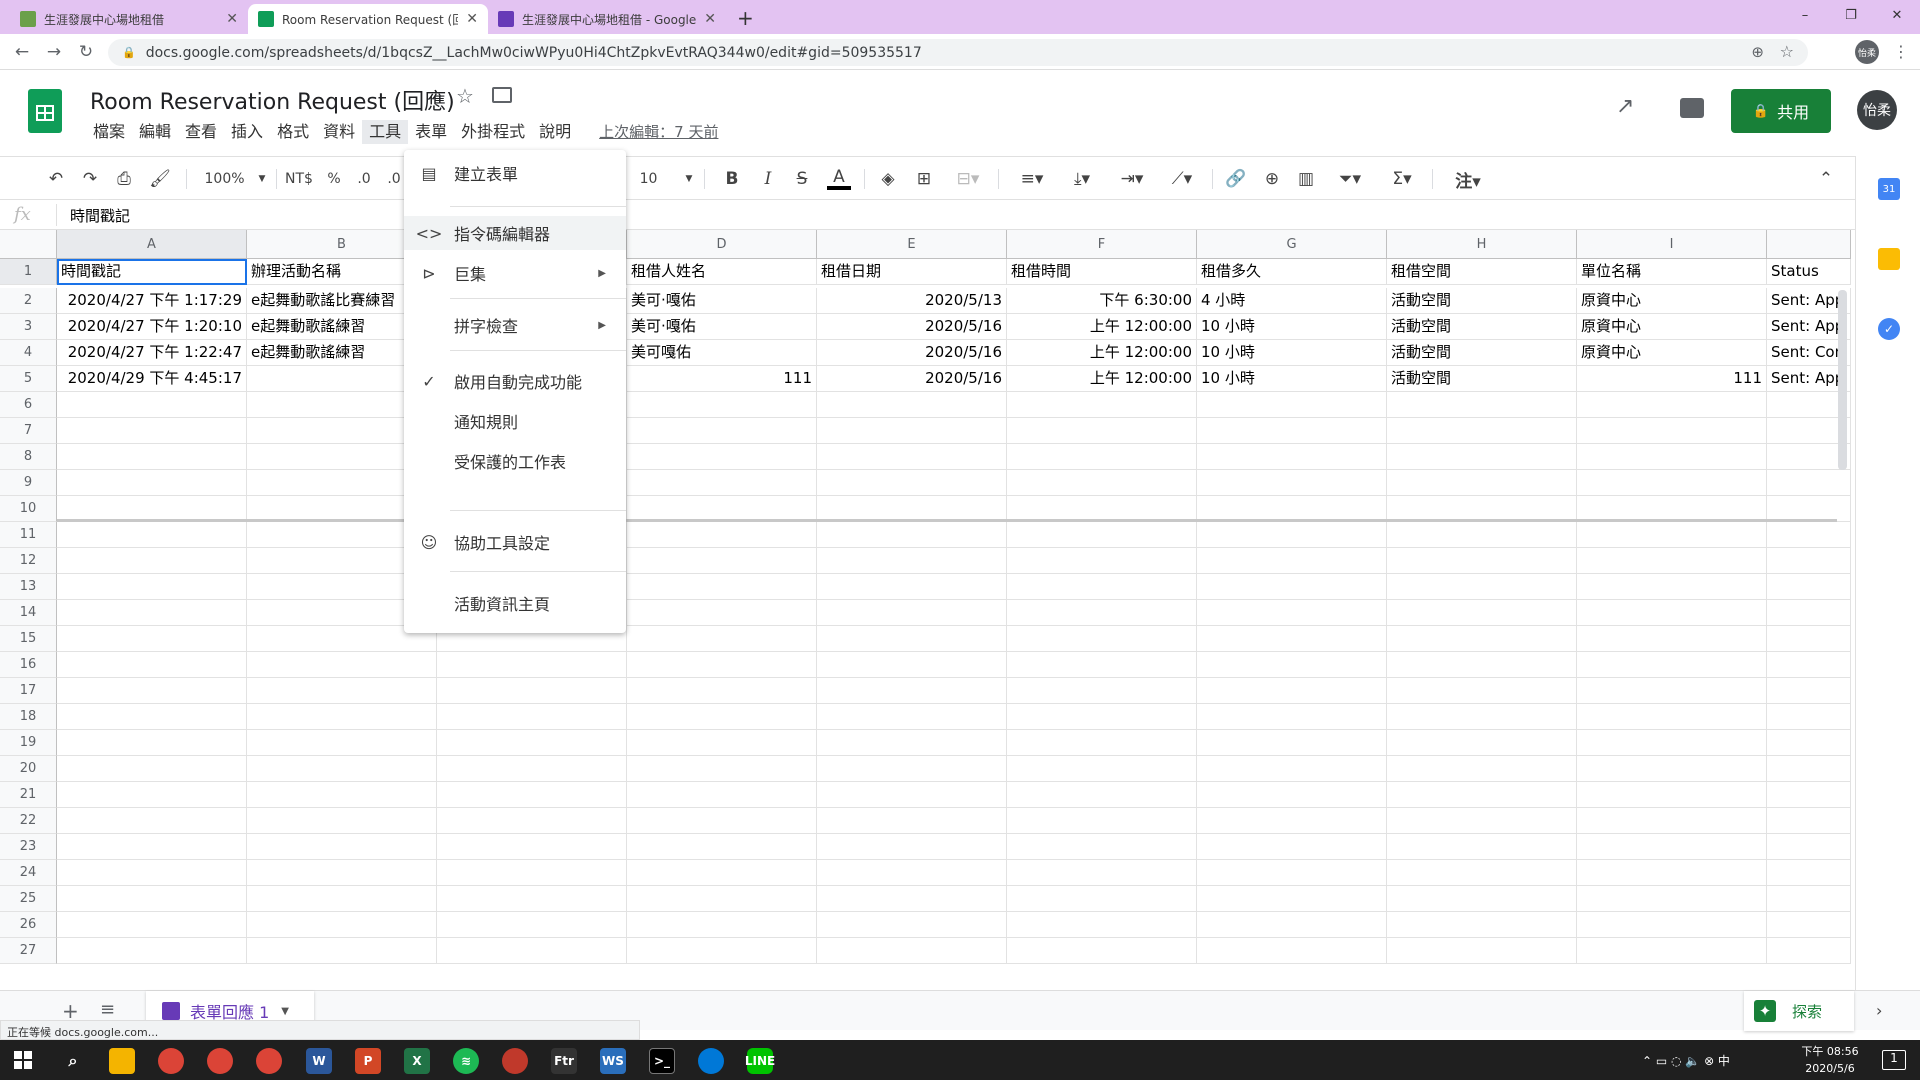  Describe the element at coordinates (555, 132) in the screenshot. I see `menu-help: 說明` at that location.